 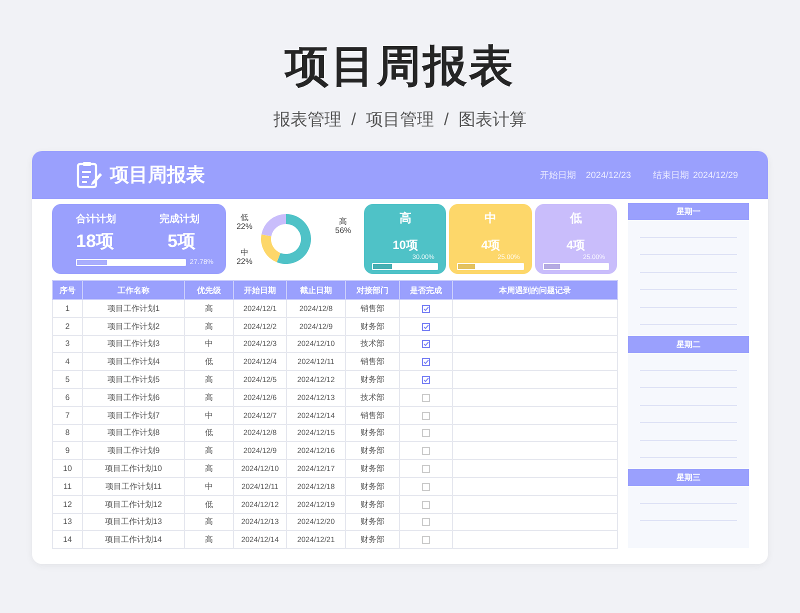 I want to click on day-header: 星期二, so click(x=688, y=344).